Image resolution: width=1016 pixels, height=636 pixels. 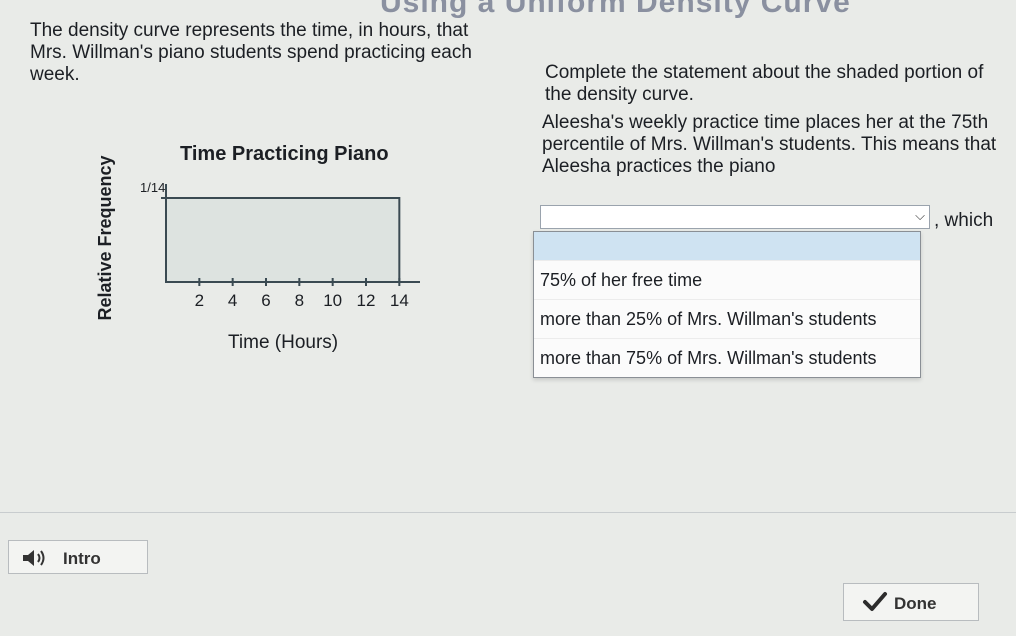 What do you see at coordinates (727, 280) in the screenshot?
I see `dropdown-option: 75% of her free time` at bounding box center [727, 280].